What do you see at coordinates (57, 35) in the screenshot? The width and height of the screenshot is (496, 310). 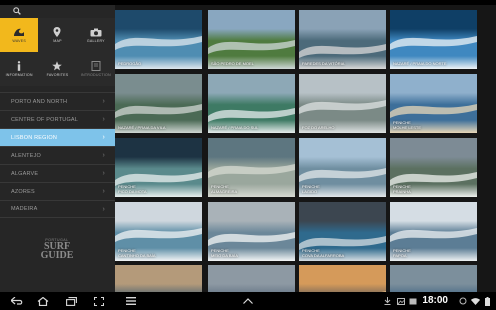 I see `tile-map: MAP` at bounding box center [57, 35].